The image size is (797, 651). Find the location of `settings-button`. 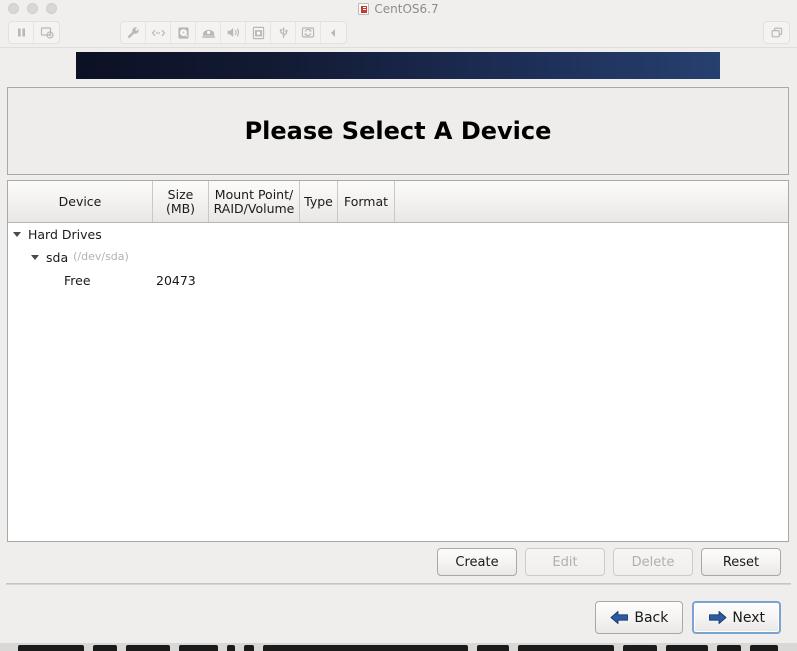

settings-button is located at coordinates (133, 32).